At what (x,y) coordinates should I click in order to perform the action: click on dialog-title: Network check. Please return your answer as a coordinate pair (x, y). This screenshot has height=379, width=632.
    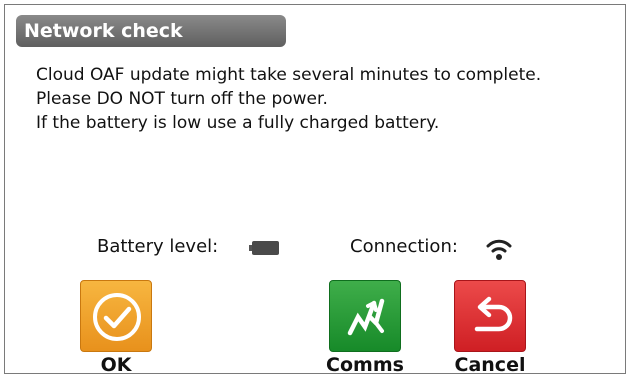
    Looking at the image, I should click on (151, 31).